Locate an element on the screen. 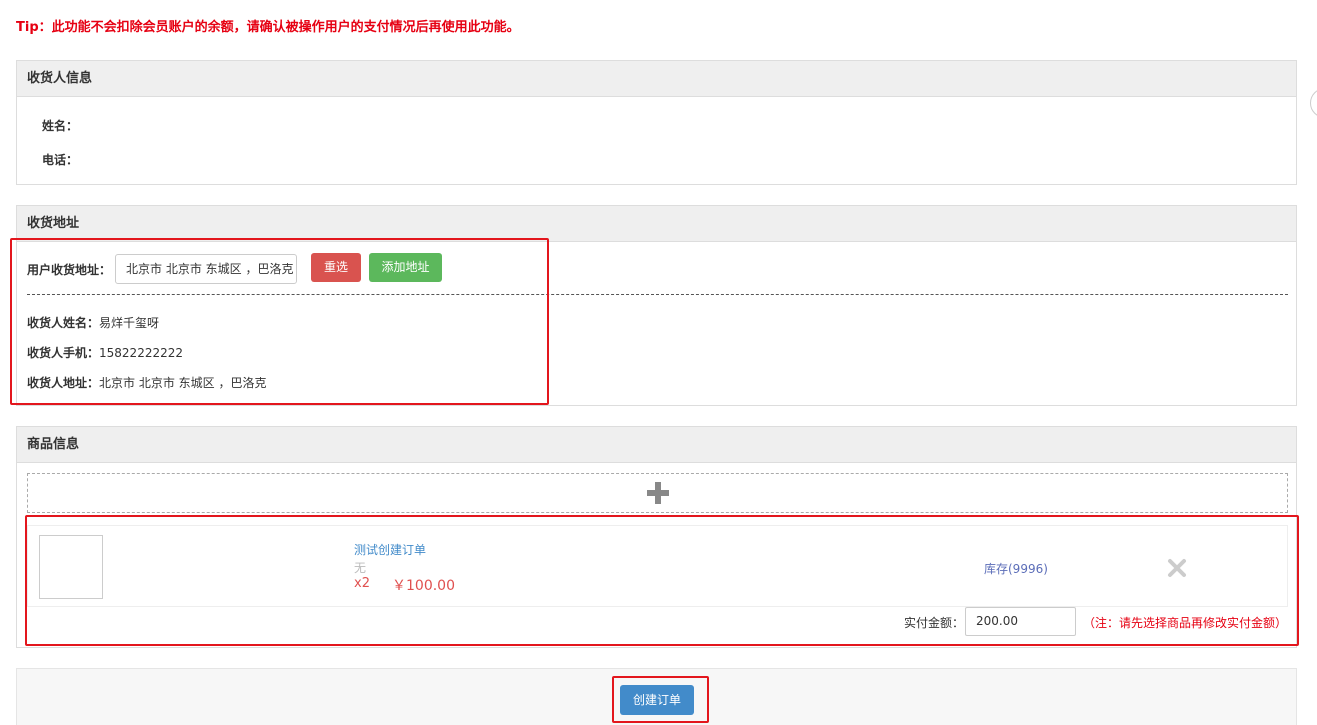 The height and width of the screenshot is (725, 1317). goods-title: 商品信息 is located at coordinates (656, 445).